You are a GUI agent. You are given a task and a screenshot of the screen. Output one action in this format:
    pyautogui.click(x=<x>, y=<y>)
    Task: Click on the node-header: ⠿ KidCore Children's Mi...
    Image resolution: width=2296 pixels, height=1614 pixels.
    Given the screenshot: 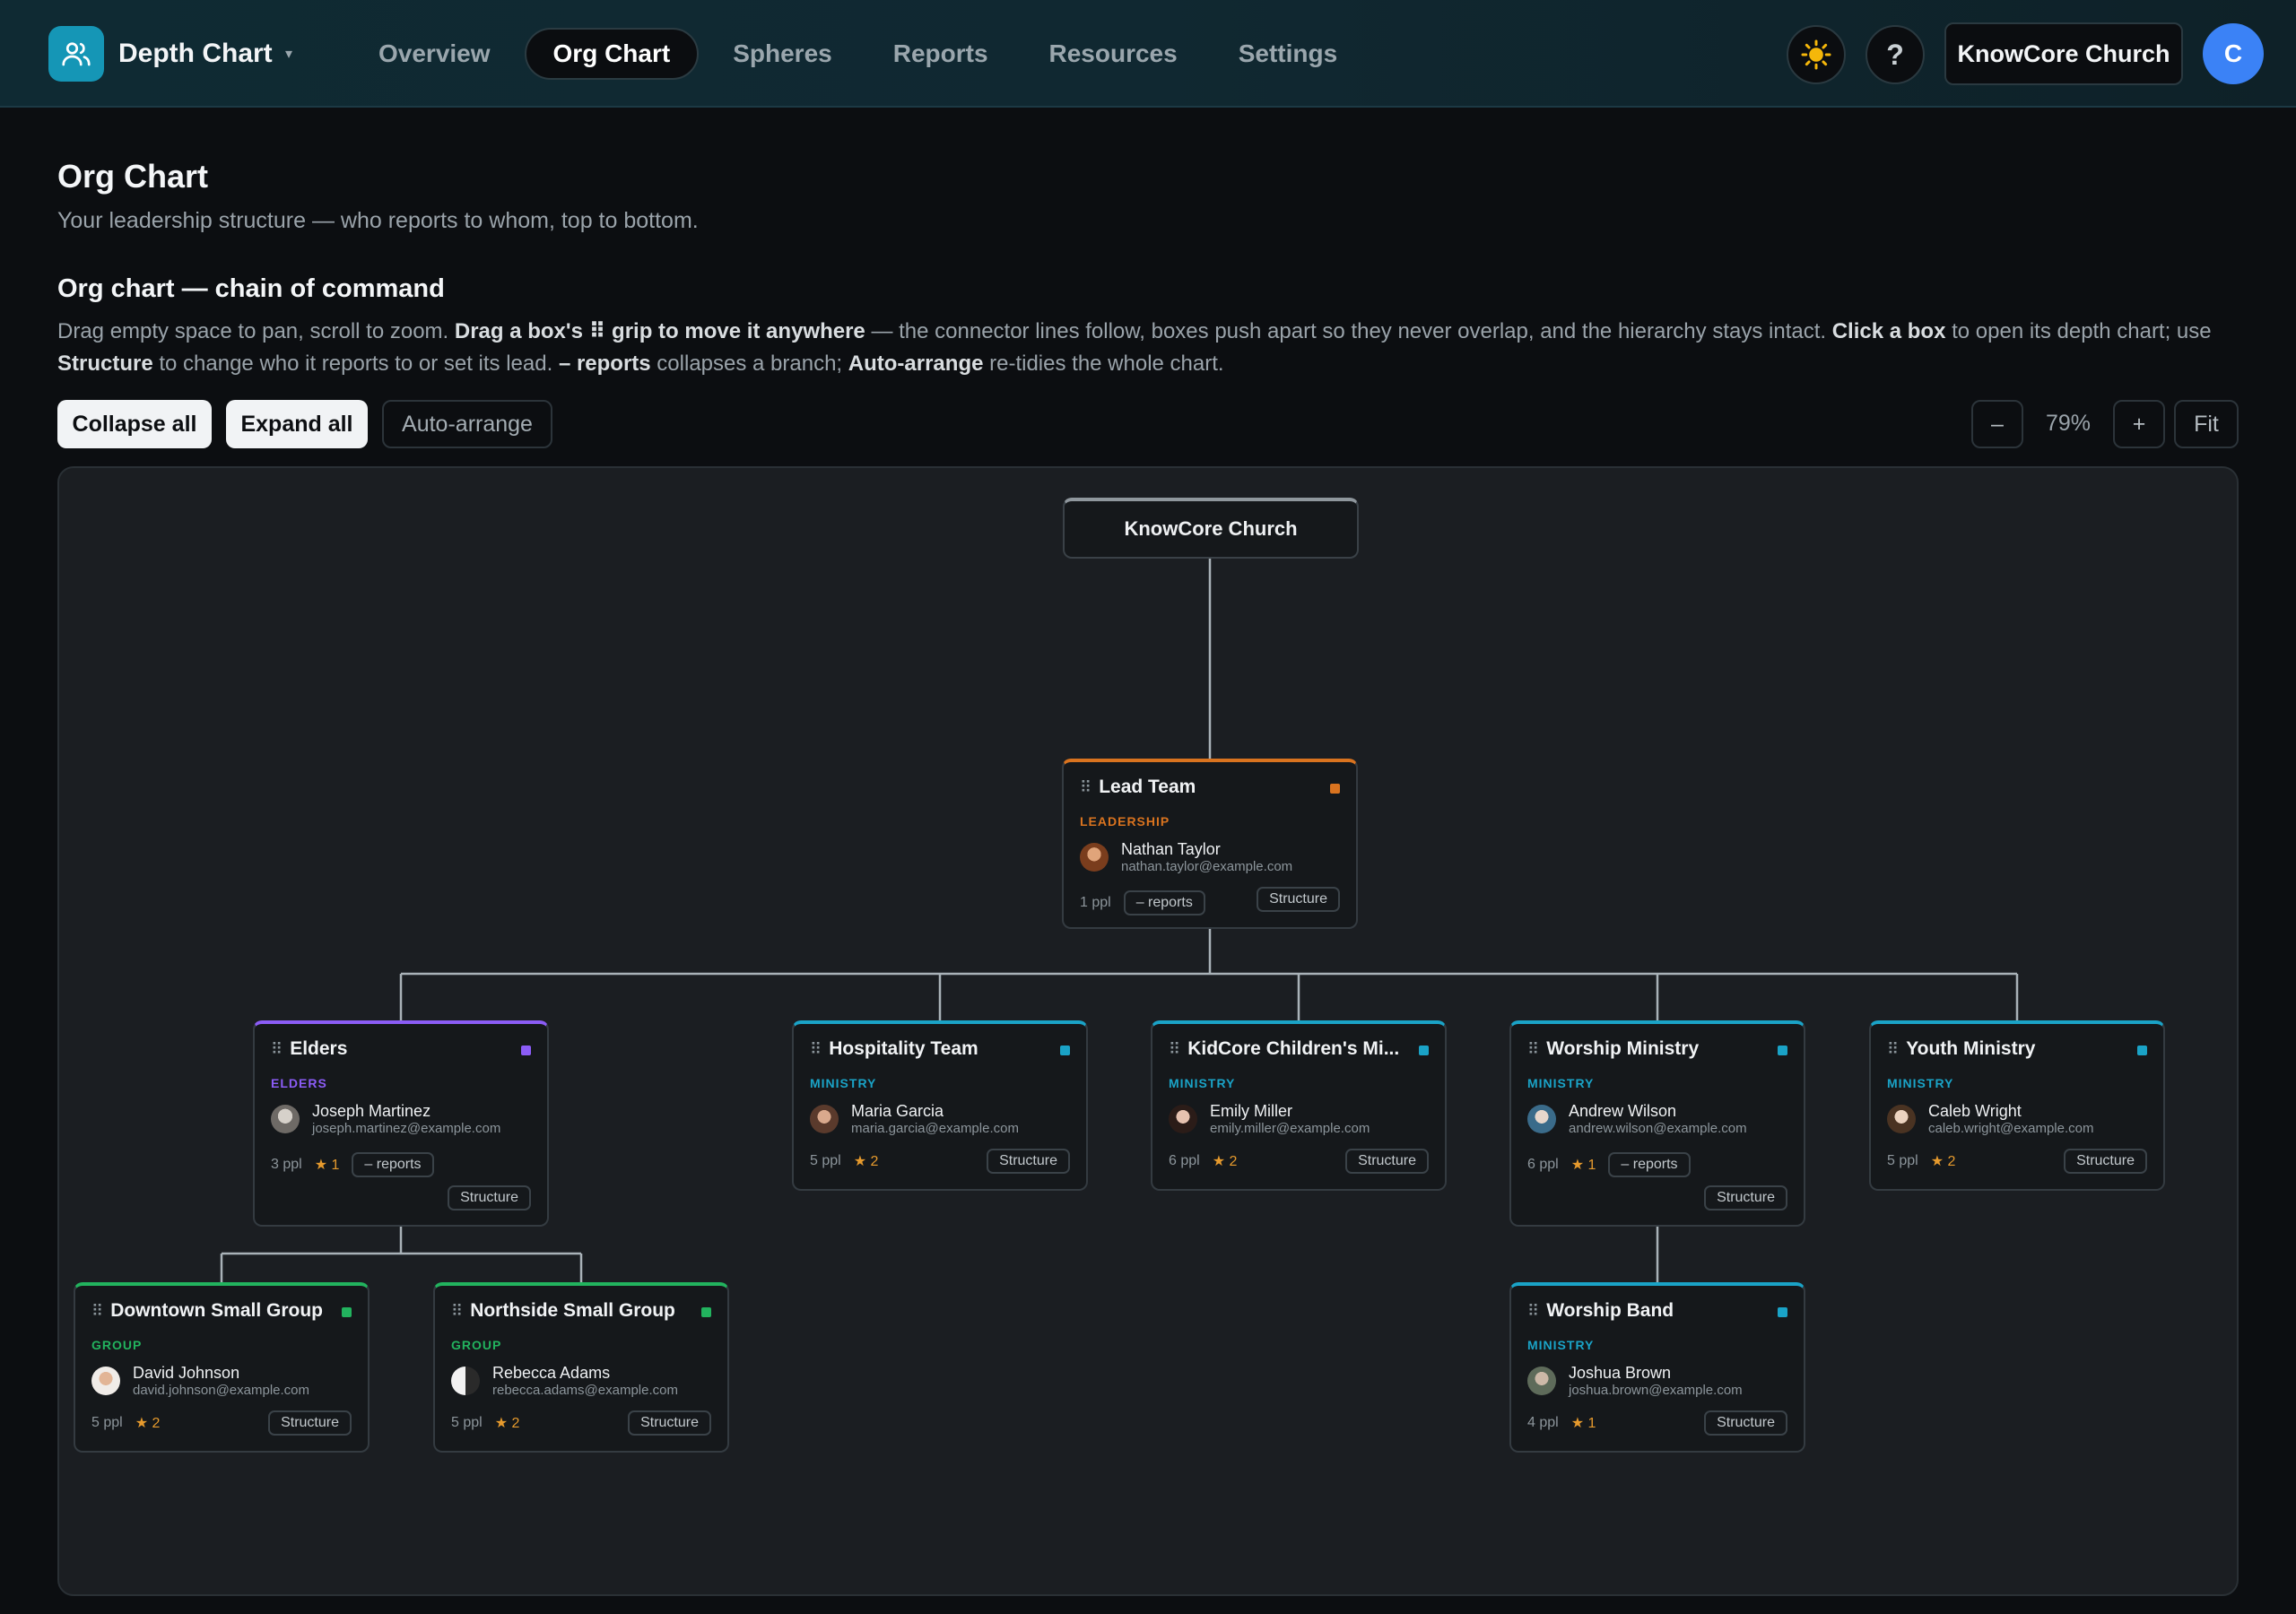 What is the action you would take?
    pyautogui.click(x=1284, y=1049)
    